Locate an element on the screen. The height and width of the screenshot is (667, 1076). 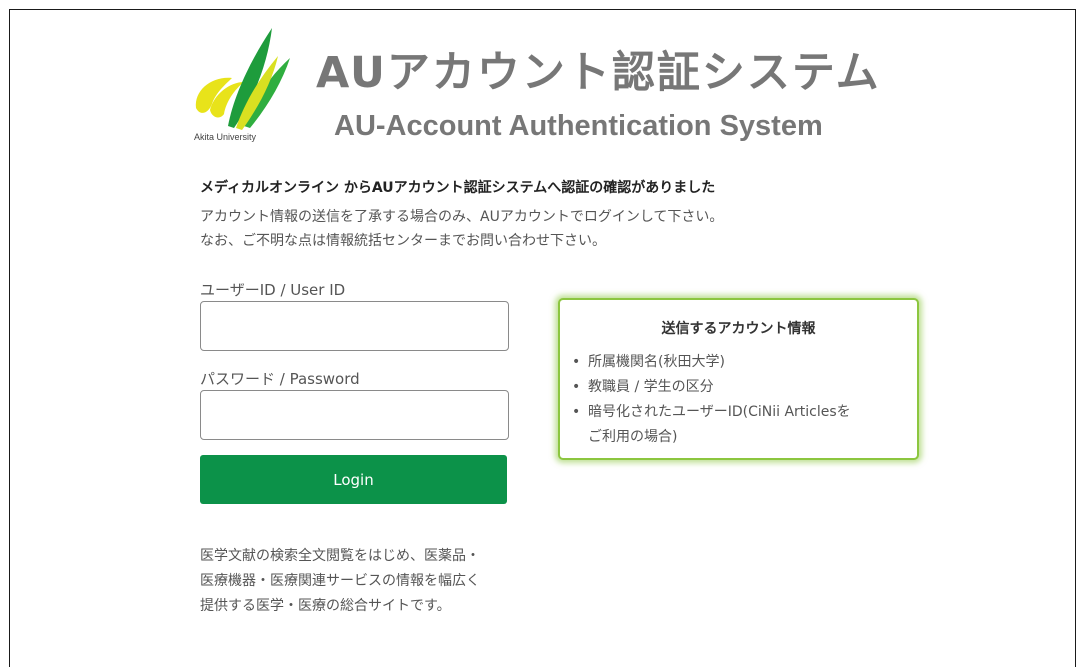
list-item-text-continued: ご利用の場合) is located at coordinates (633, 437).